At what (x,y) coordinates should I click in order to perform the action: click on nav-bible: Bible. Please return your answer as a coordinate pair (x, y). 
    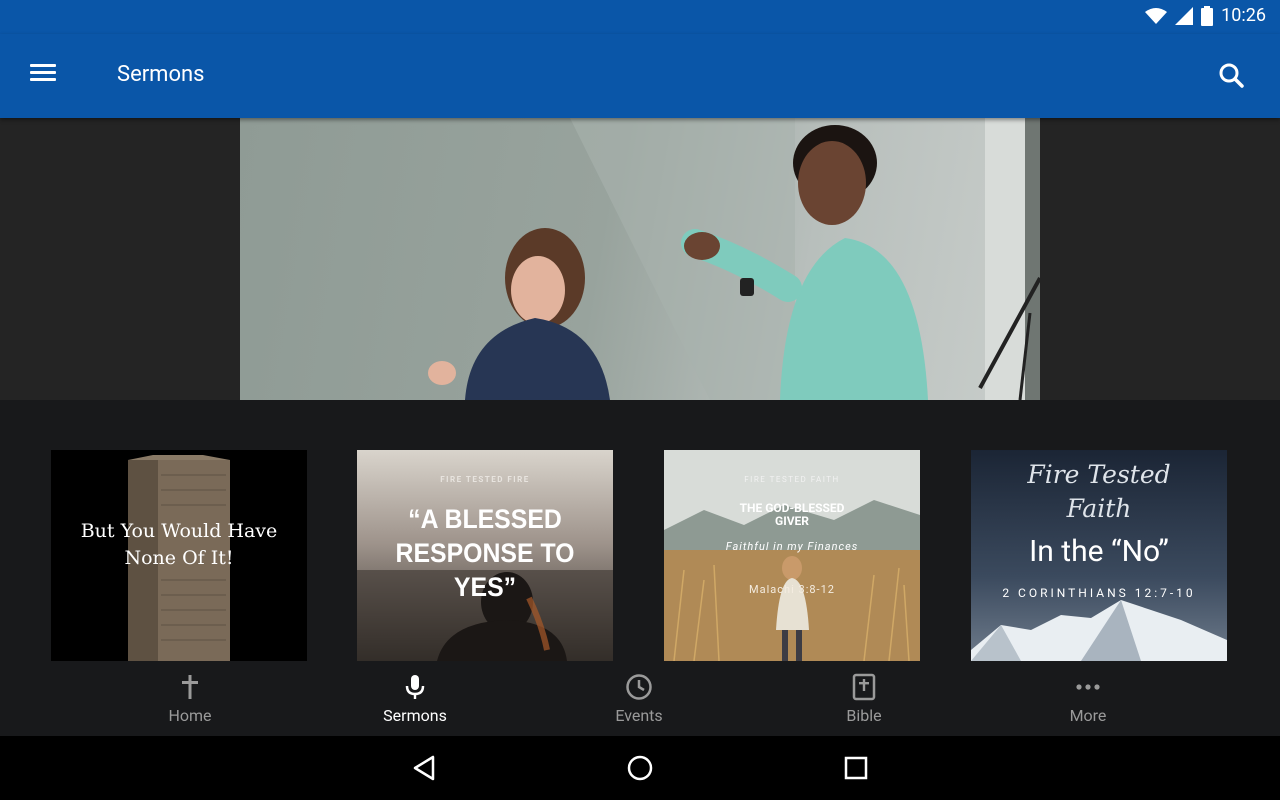
    Looking at the image, I should click on (864, 698).